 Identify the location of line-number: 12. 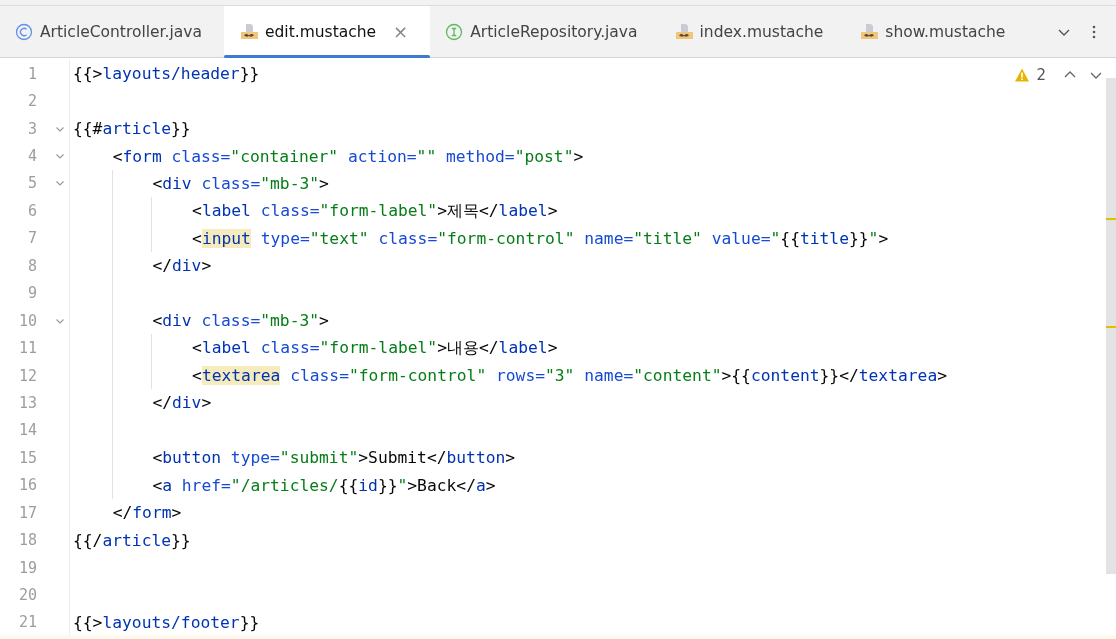
(27, 375).